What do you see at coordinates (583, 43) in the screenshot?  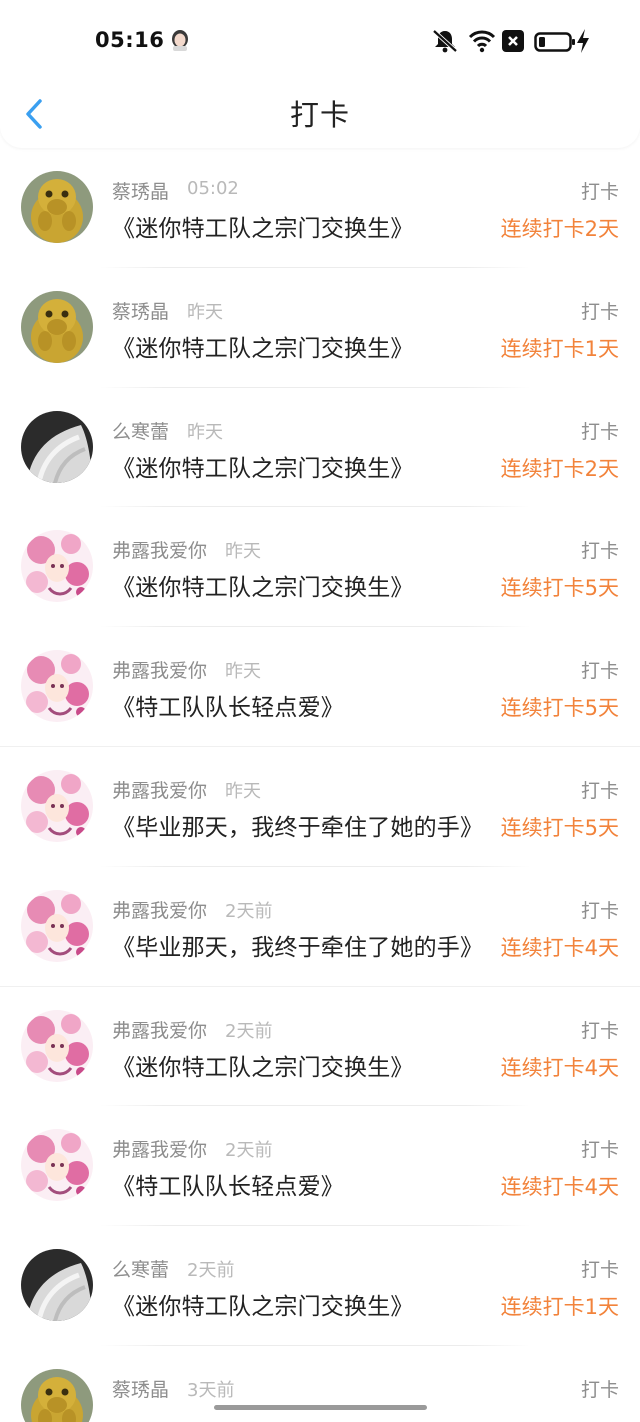 I see `charging-icon` at bounding box center [583, 43].